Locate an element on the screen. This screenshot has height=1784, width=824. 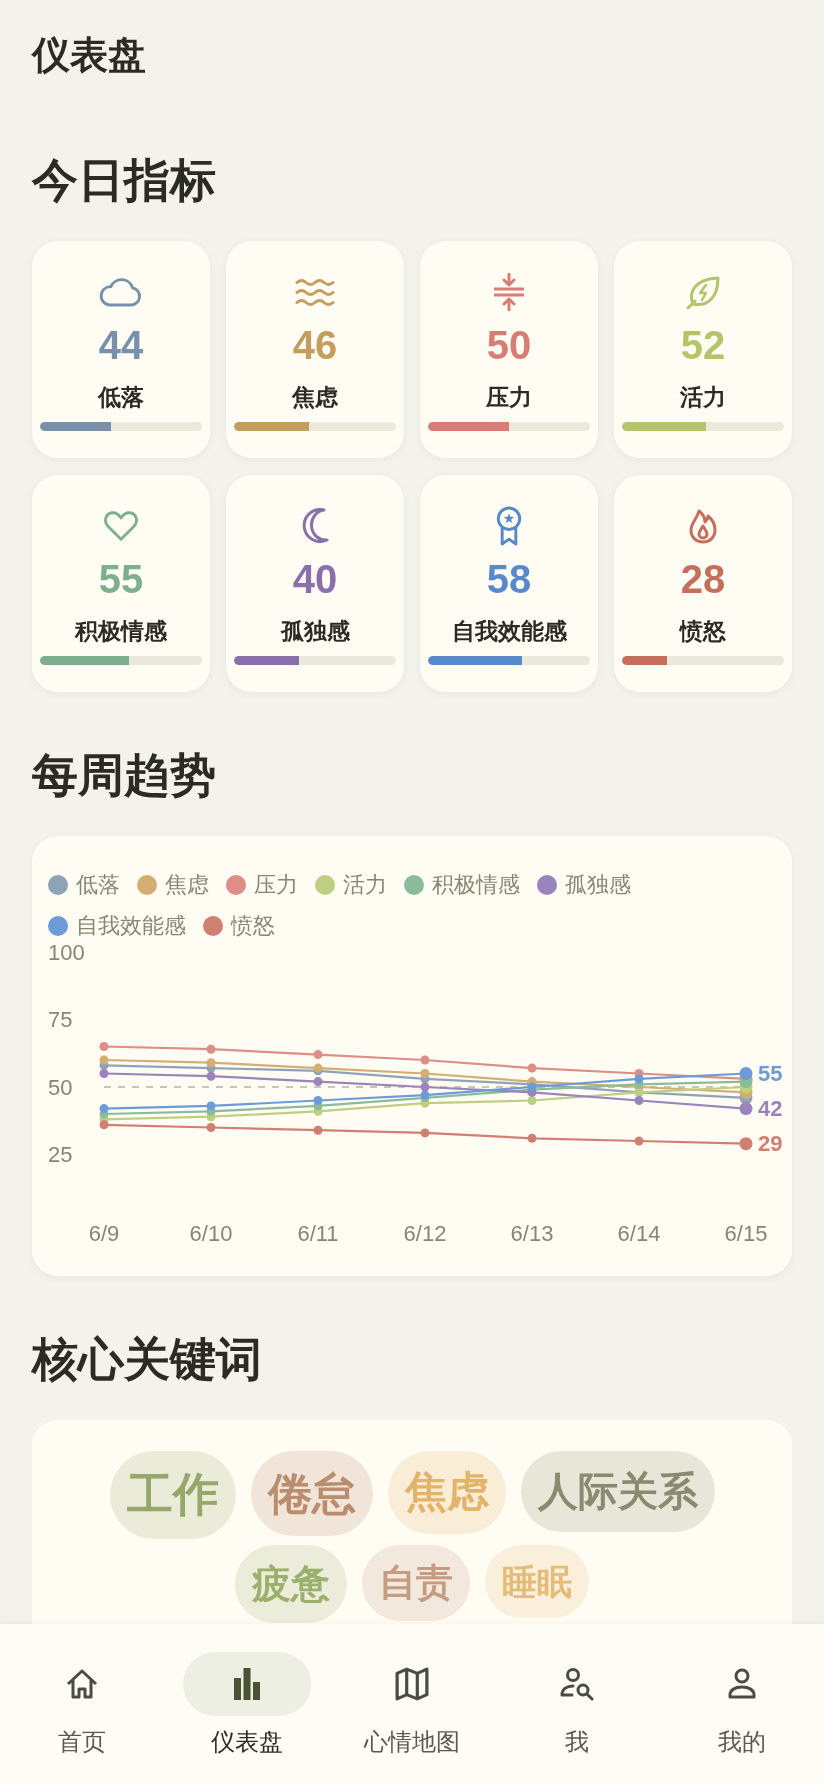
x-axis-label: 6/12 is located at coordinates (425, 1233).